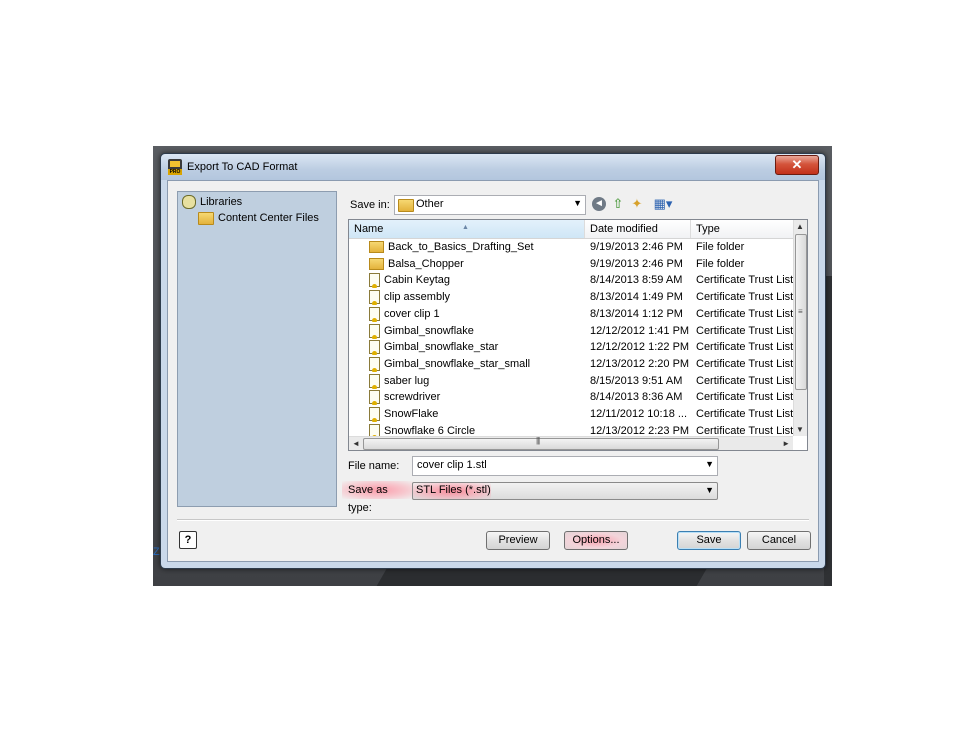 The width and height of the screenshot is (980, 735). I want to click on library-icon, so click(189, 202).